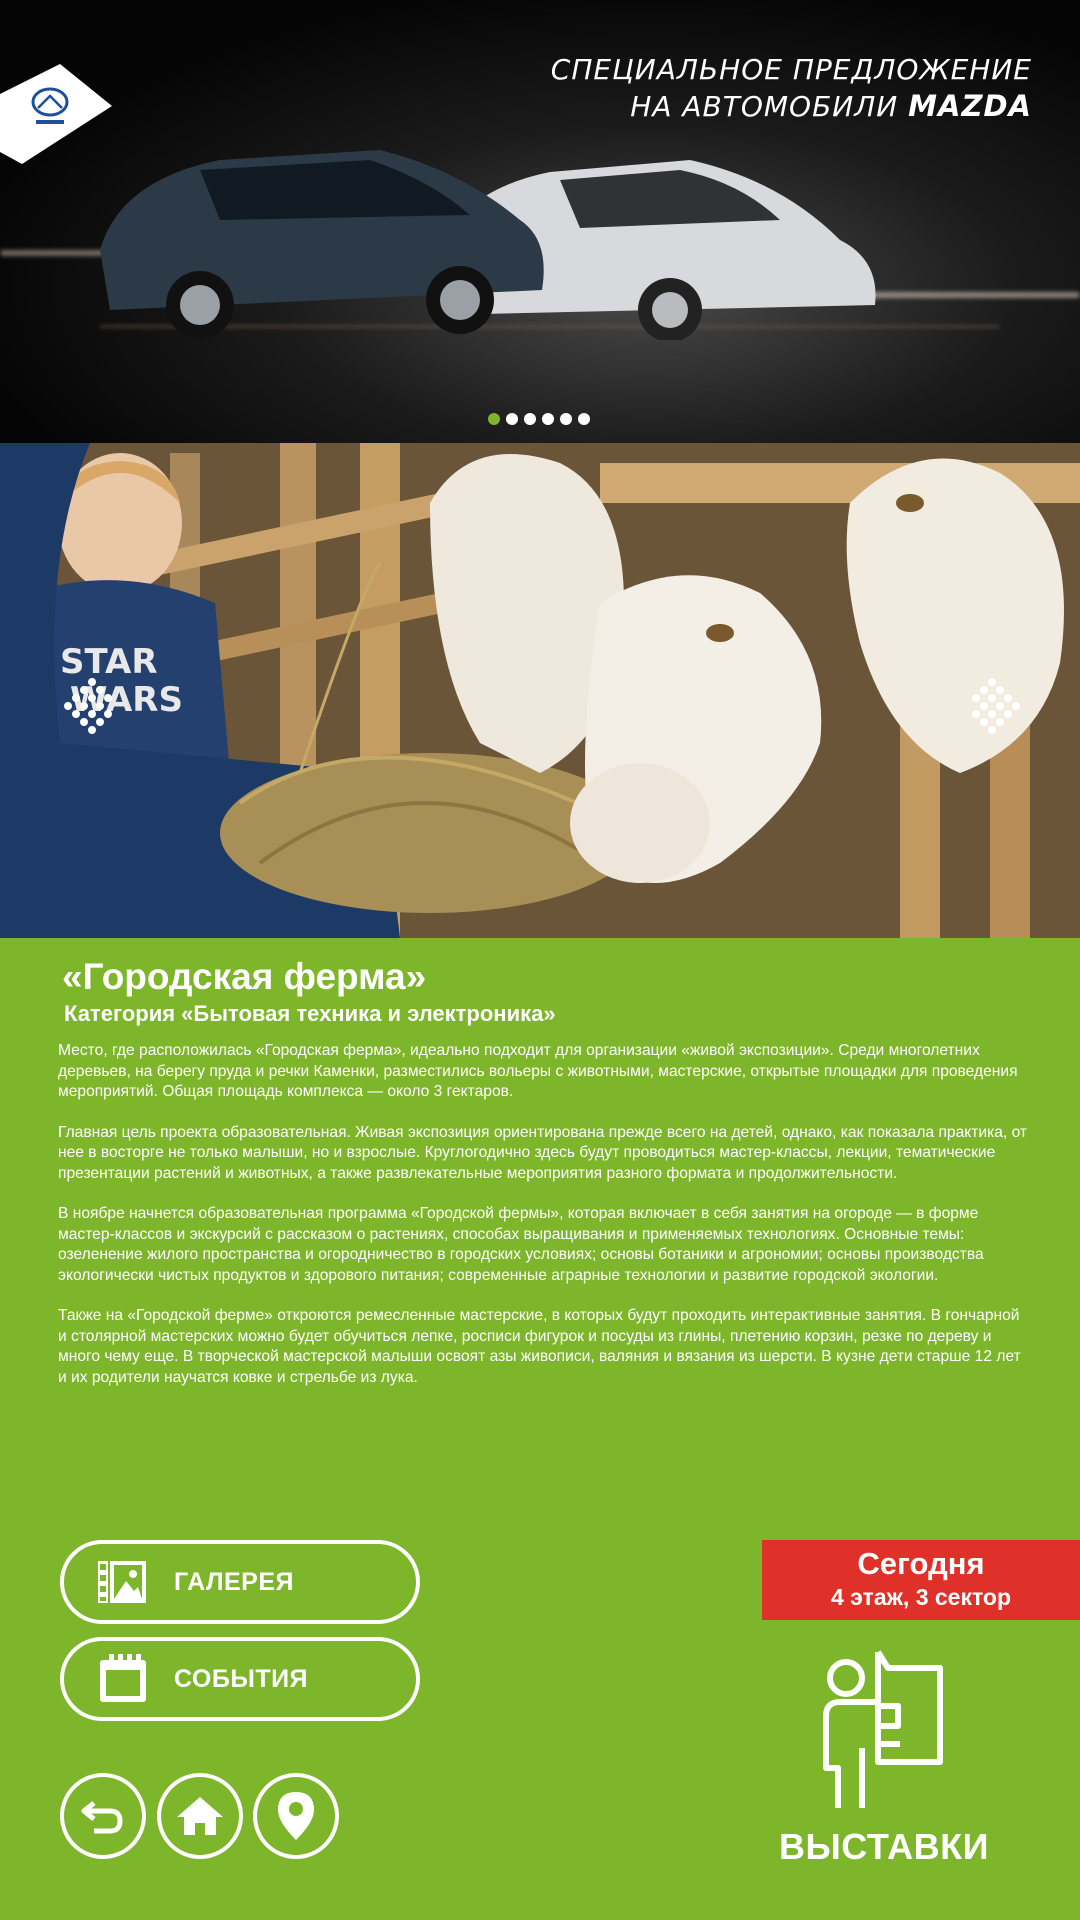 The height and width of the screenshot is (1920, 1080). I want to click on home-icon, so click(200, 1816).